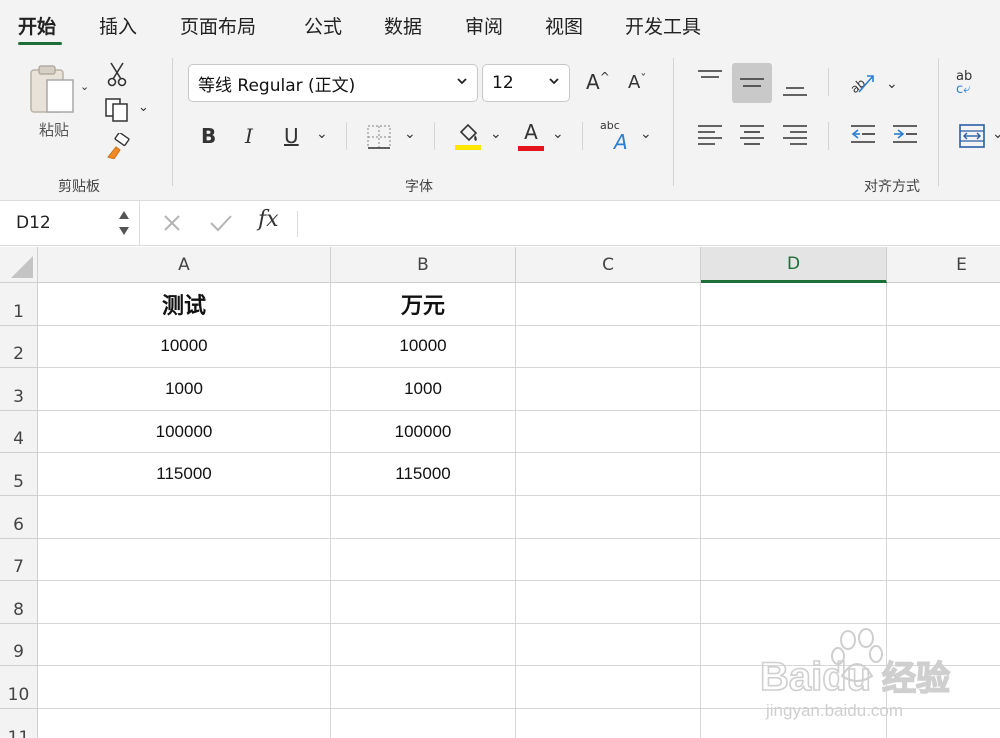 The width and height of the screenshot is (1000, 738). Describe the element at coordinates (184, 645) in the screenshot. I see `cell-a9` at that location.